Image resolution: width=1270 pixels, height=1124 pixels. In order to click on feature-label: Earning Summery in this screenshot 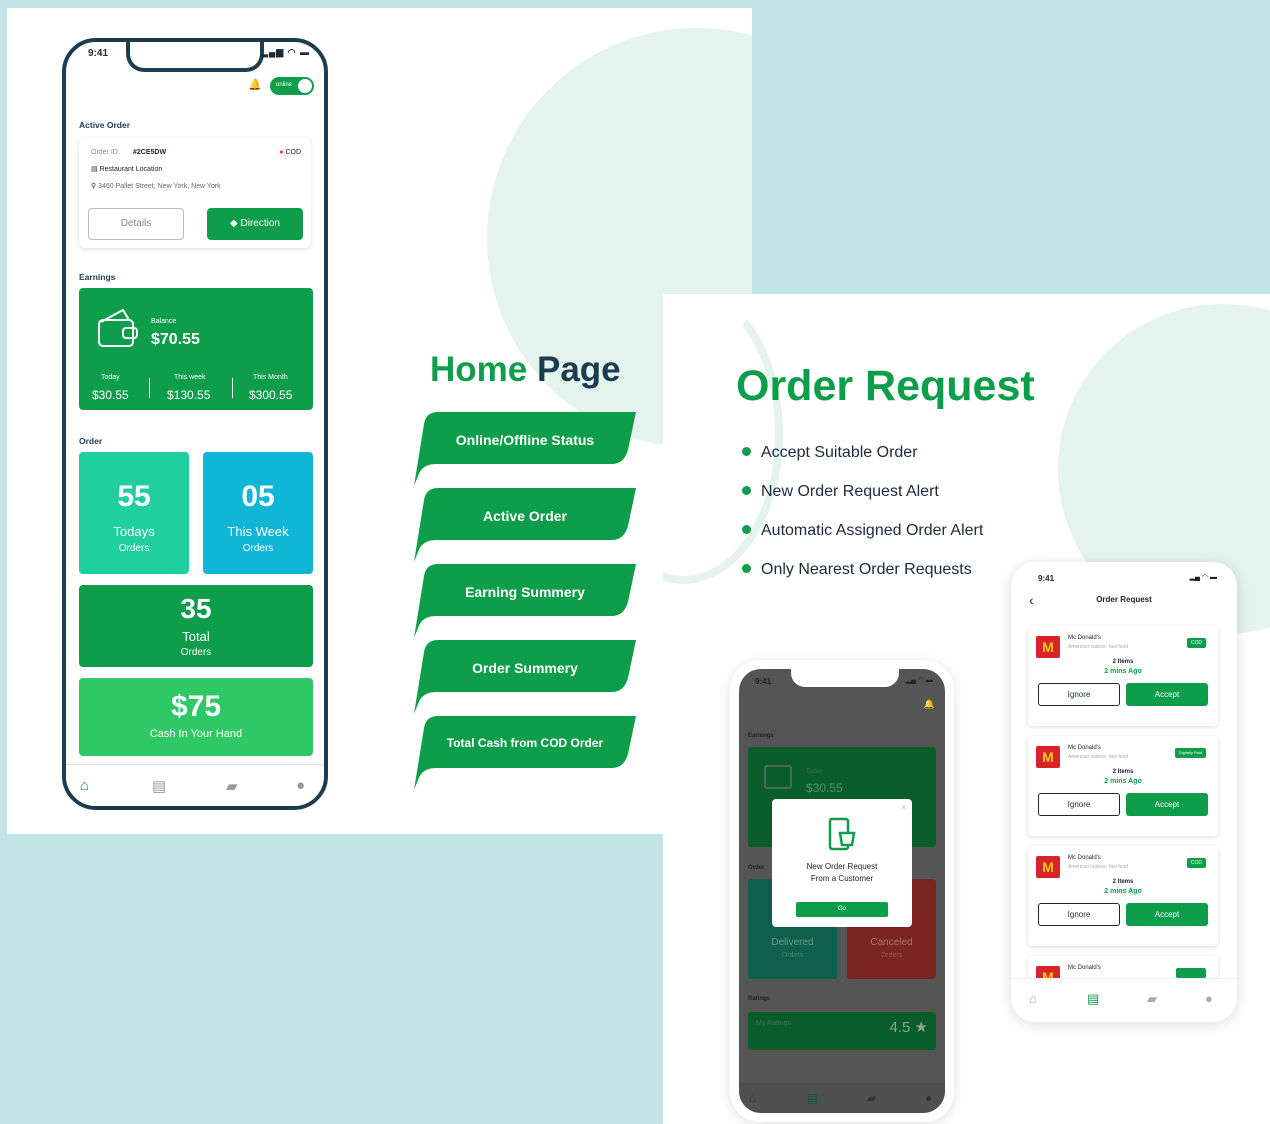, I will do `click(525, 592)`.